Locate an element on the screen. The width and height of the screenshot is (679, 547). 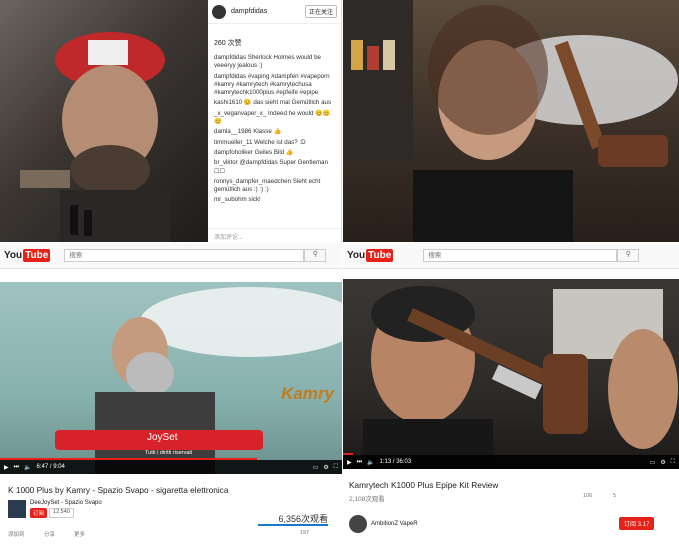
channel-info: AmbitionZ VapeR is located at coordinates (383, 524).